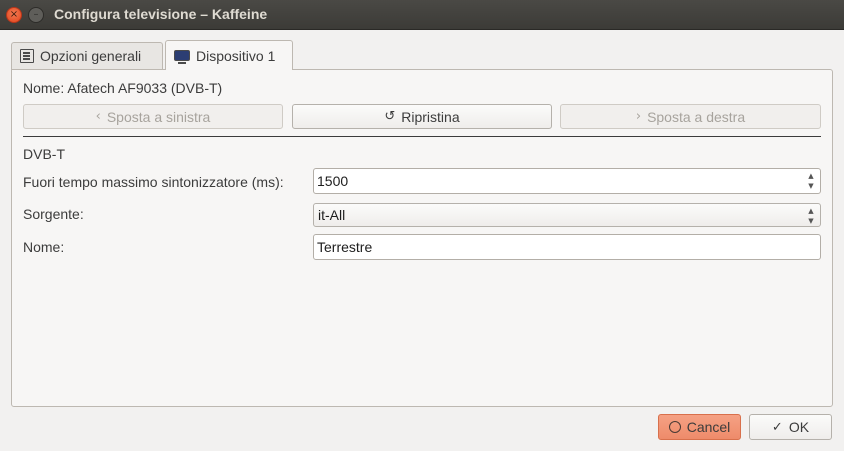 This screenshot has width=844, height=451. I want to click on timeout-label: Fuori tempo massimo sintonizzatore (ms):, so click(153, 182).